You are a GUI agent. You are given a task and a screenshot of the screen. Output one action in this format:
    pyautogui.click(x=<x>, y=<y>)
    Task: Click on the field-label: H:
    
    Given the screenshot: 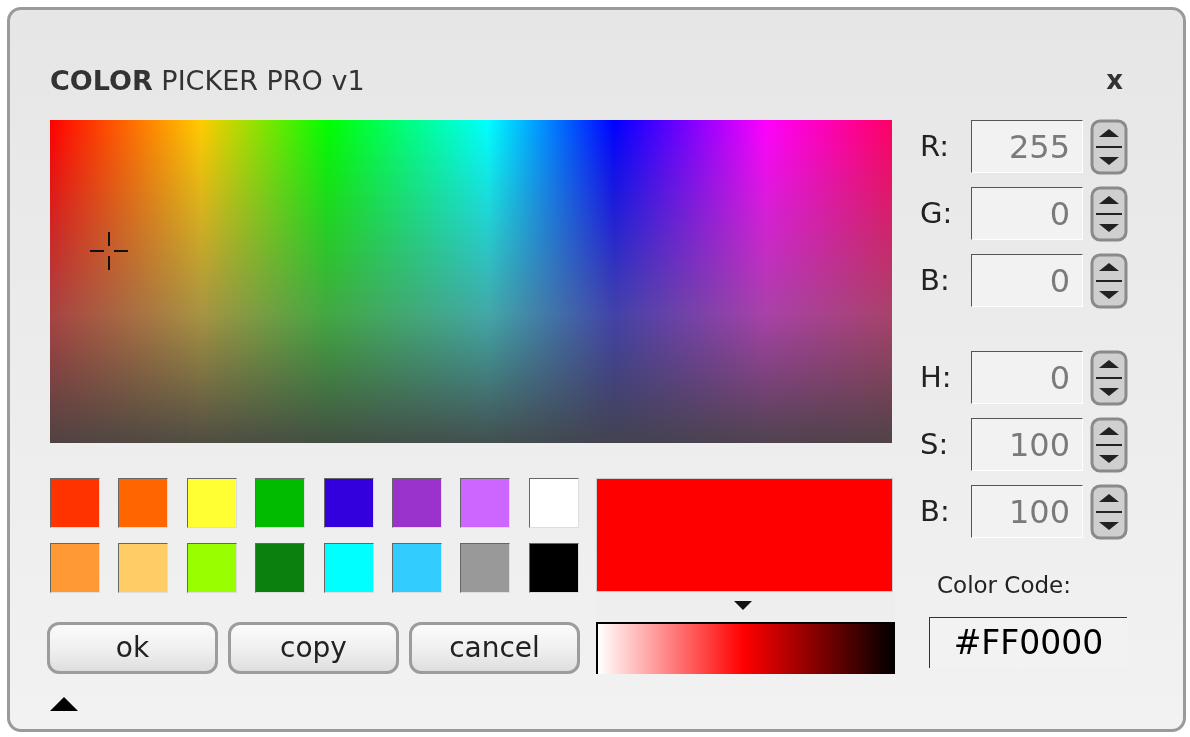 What is the action you would take?
    pyautogui.click(x=936, y=377)
    